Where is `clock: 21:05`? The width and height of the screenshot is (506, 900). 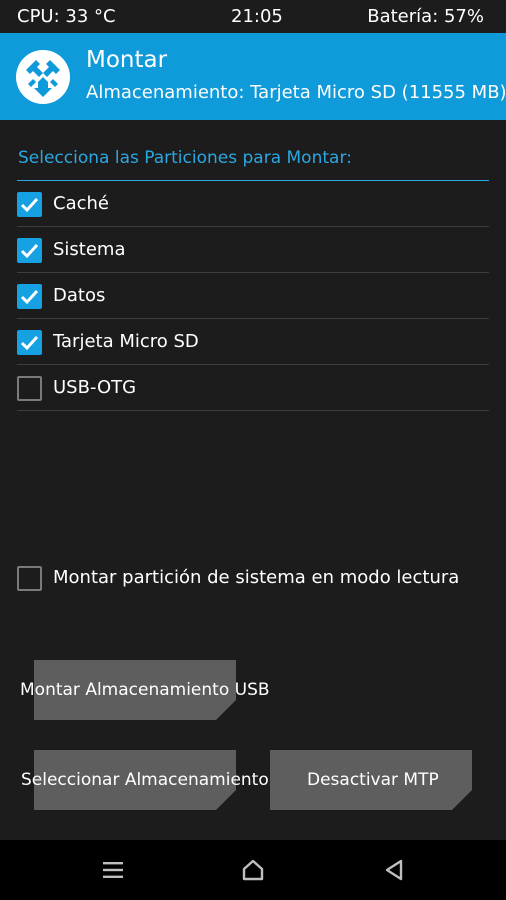 clock: 21:05 is located at coordinates (257, 16).